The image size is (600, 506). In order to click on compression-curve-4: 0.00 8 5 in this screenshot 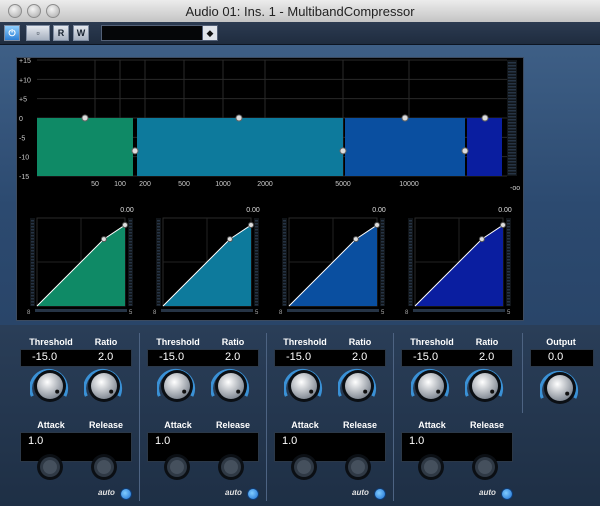, I will do `click(458, 261)`.